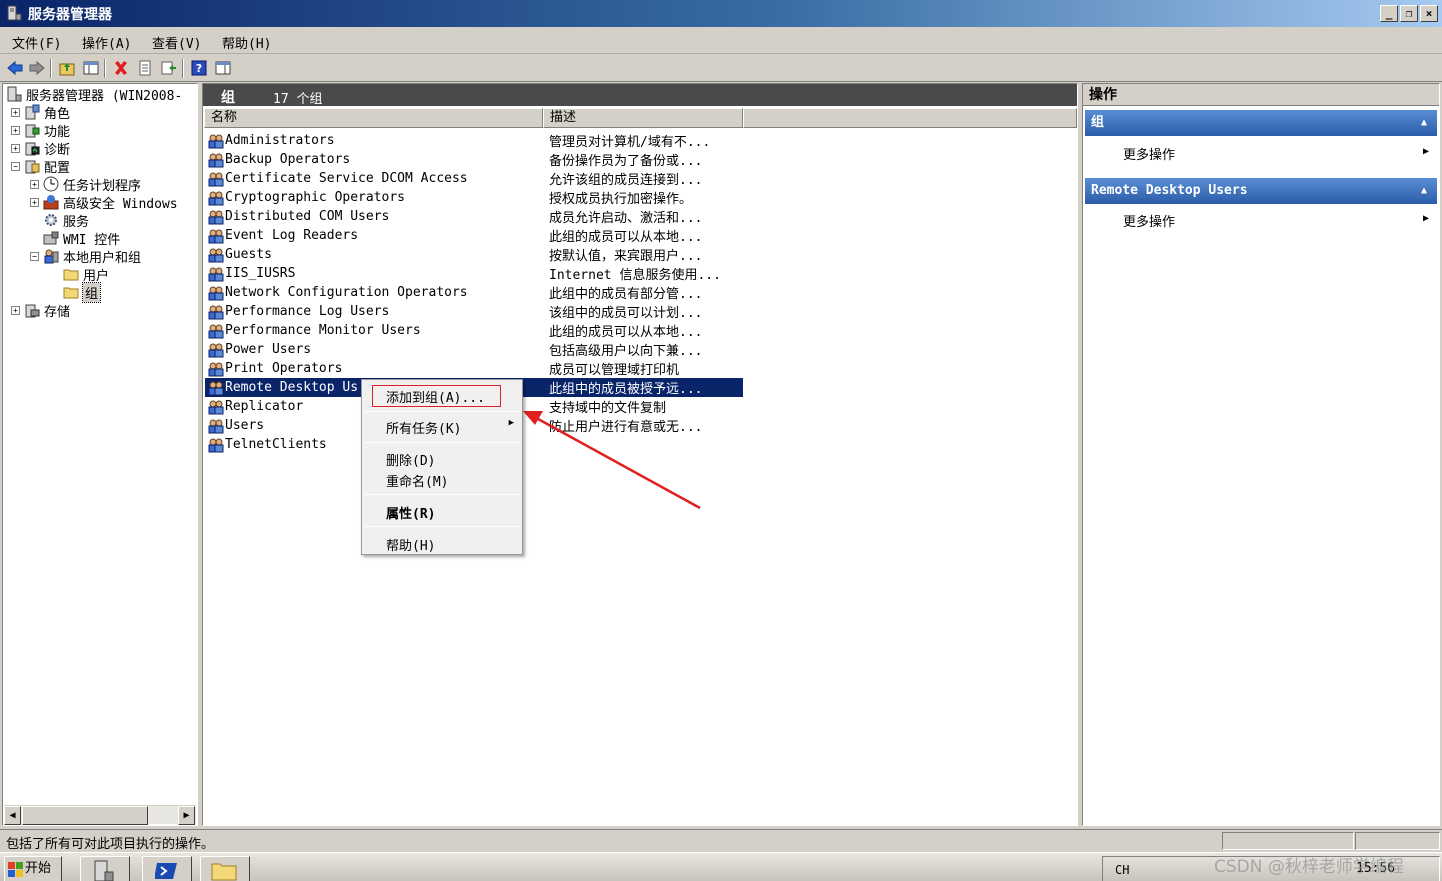  I want to click on table-row: Print Operators 成员可以管理域打印机, so click(475, 368).